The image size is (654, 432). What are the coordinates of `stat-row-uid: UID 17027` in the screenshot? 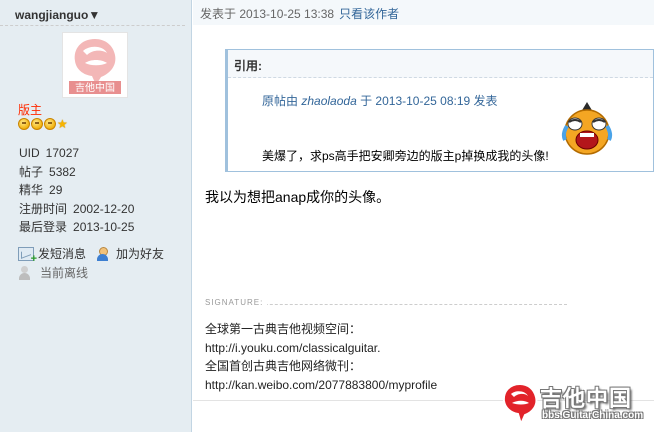 It's located at (76, 153).